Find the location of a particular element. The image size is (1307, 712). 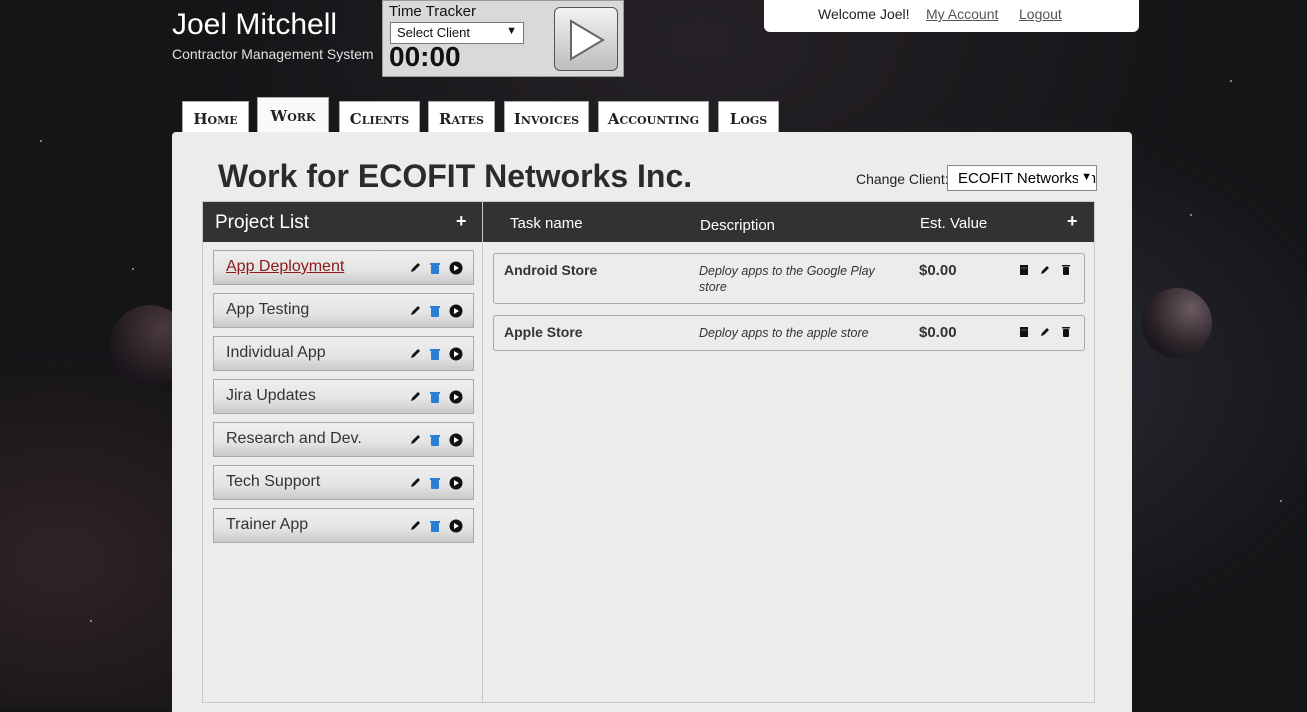

logout-link: Logout is located at coordinates (1040, 14).